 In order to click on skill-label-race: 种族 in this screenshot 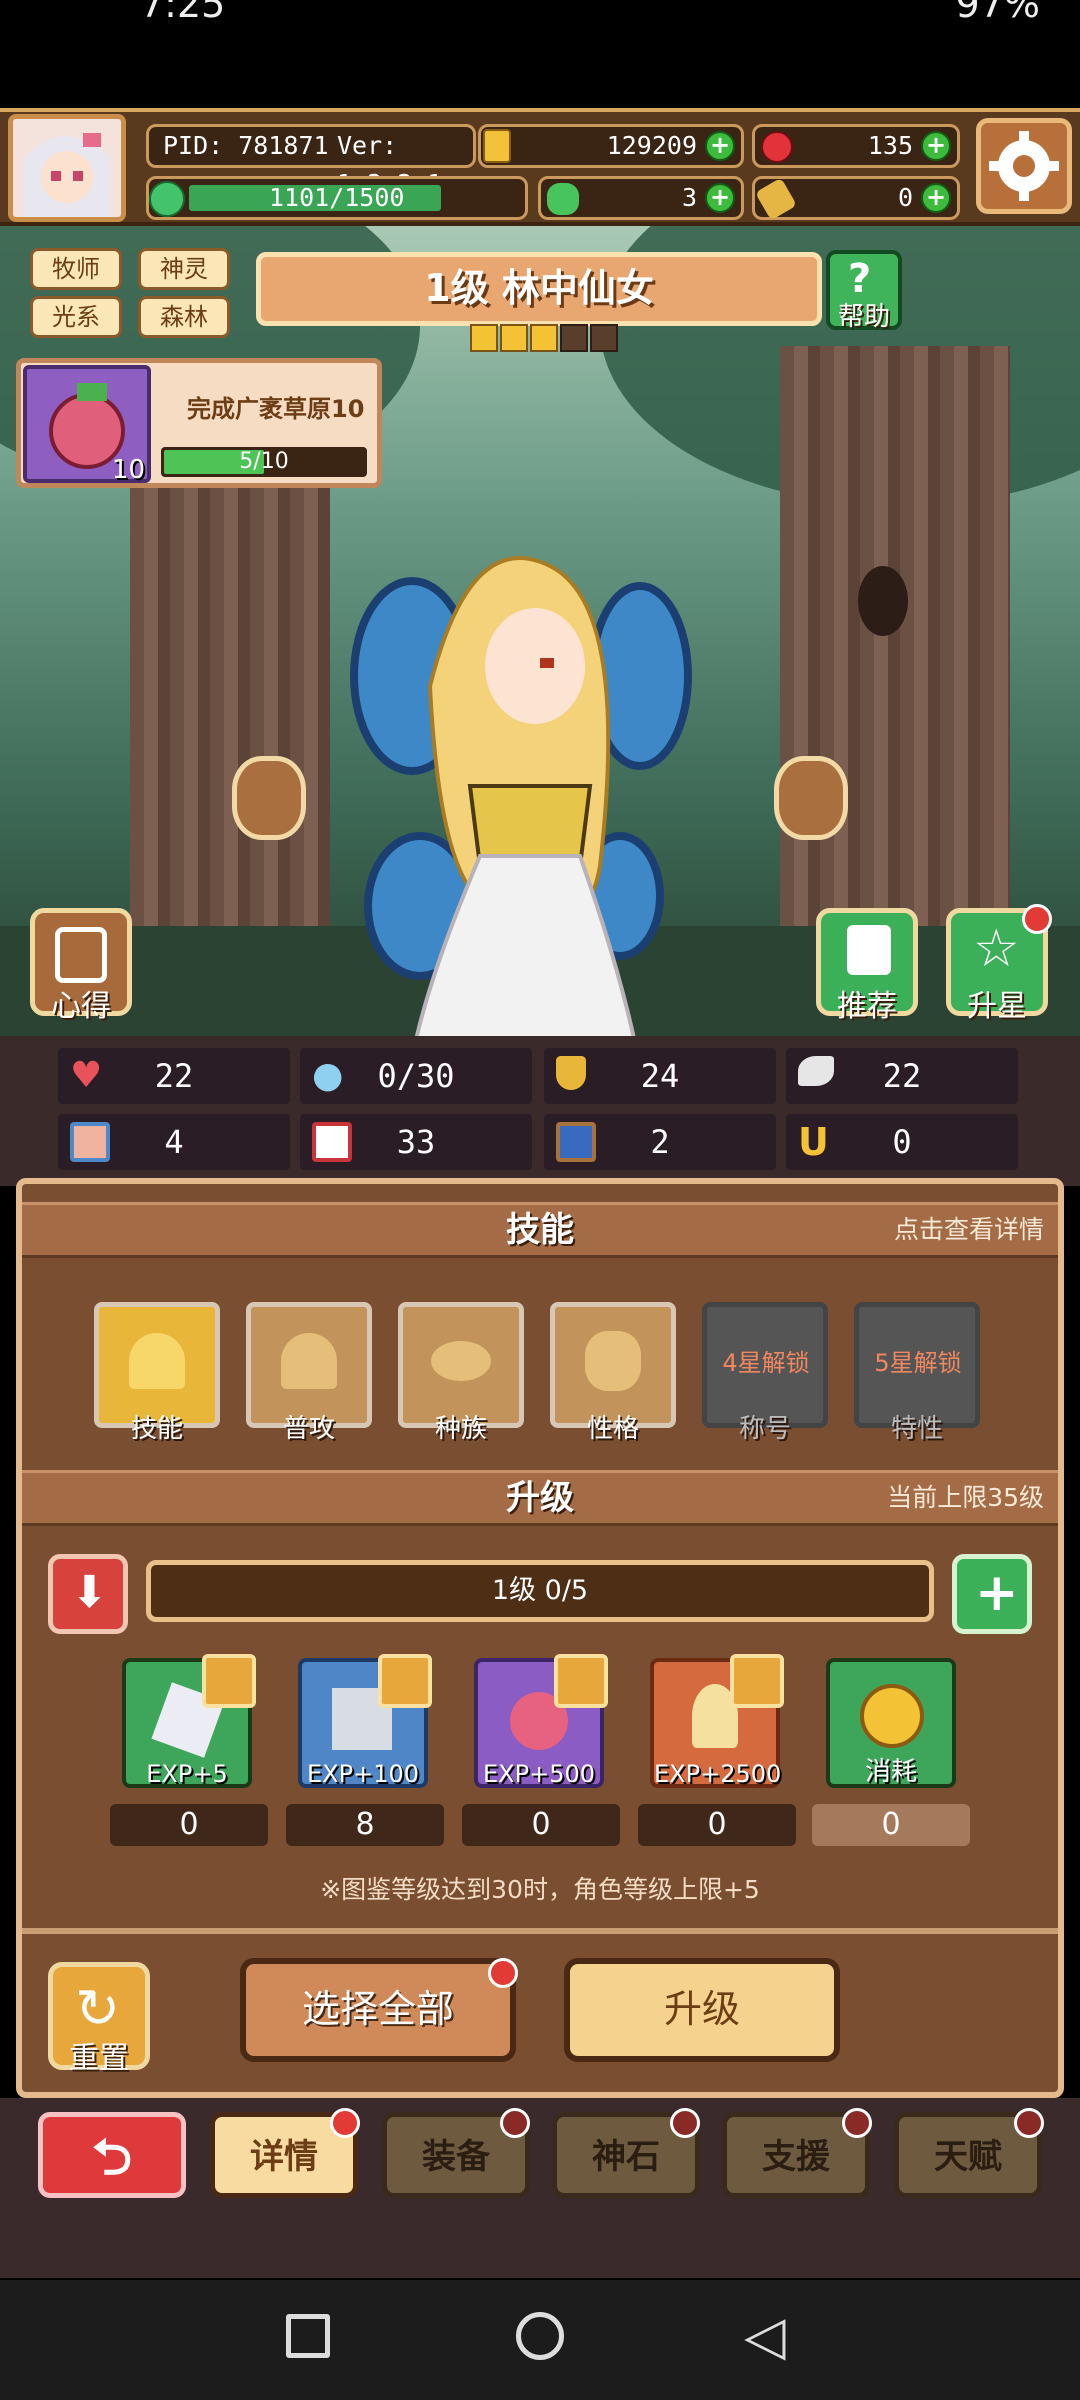, I will do `click(460, 1429)`.